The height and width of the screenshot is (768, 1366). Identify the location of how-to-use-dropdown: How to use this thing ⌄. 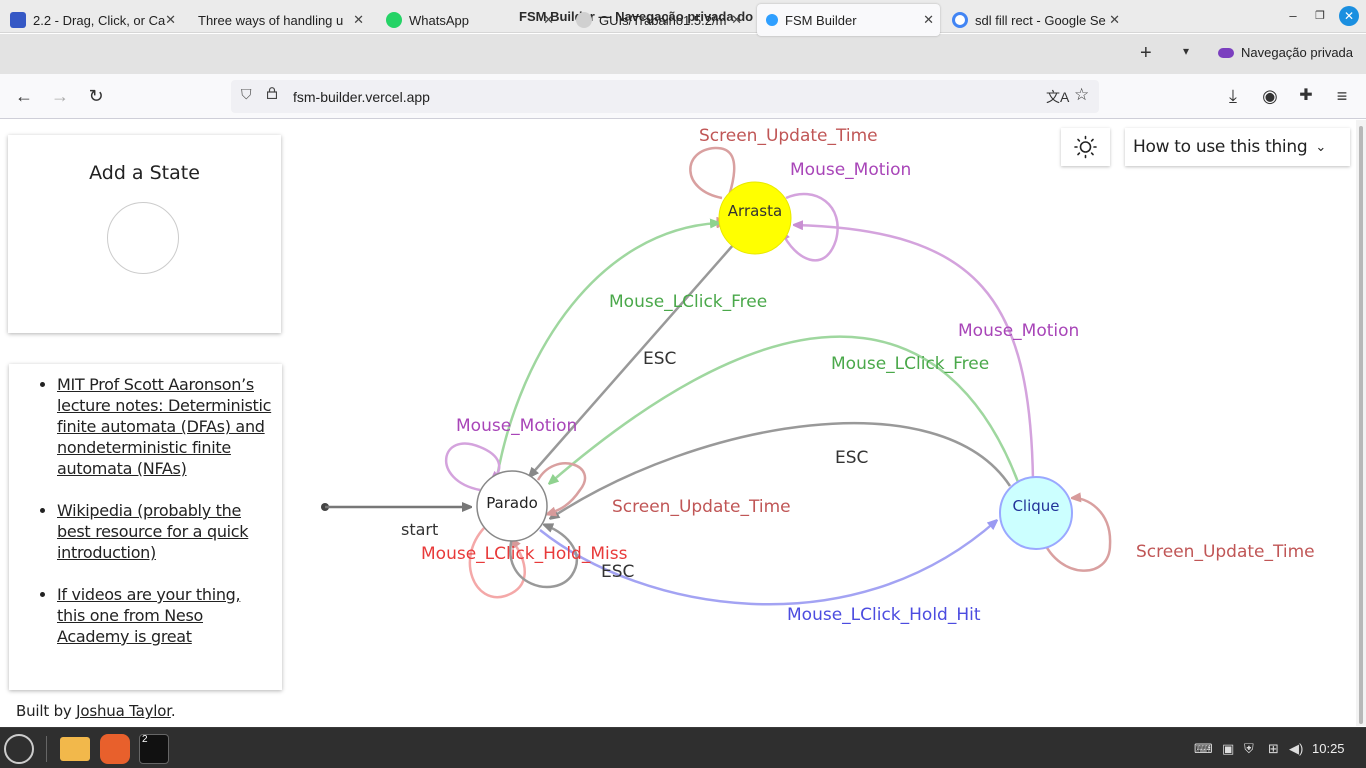
(1237, 147).